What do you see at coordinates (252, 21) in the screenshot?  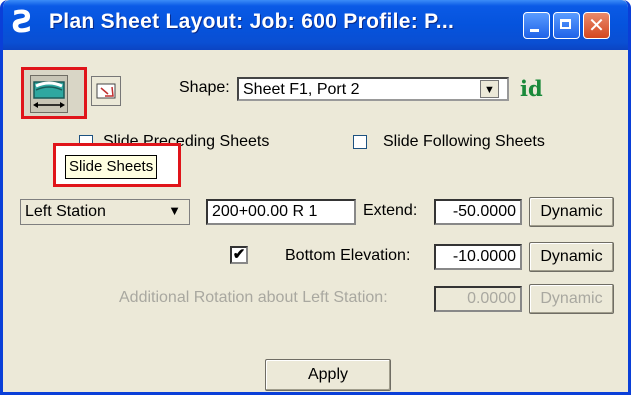 I see `window-title: Plan Sheet Layout: Job: 600 Profile` at bounding box center [252, 21].